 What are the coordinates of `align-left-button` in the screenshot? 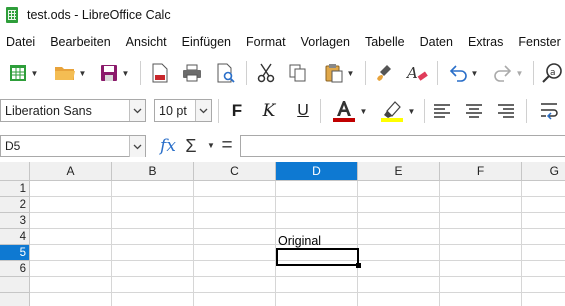 It's located at (442, 111).